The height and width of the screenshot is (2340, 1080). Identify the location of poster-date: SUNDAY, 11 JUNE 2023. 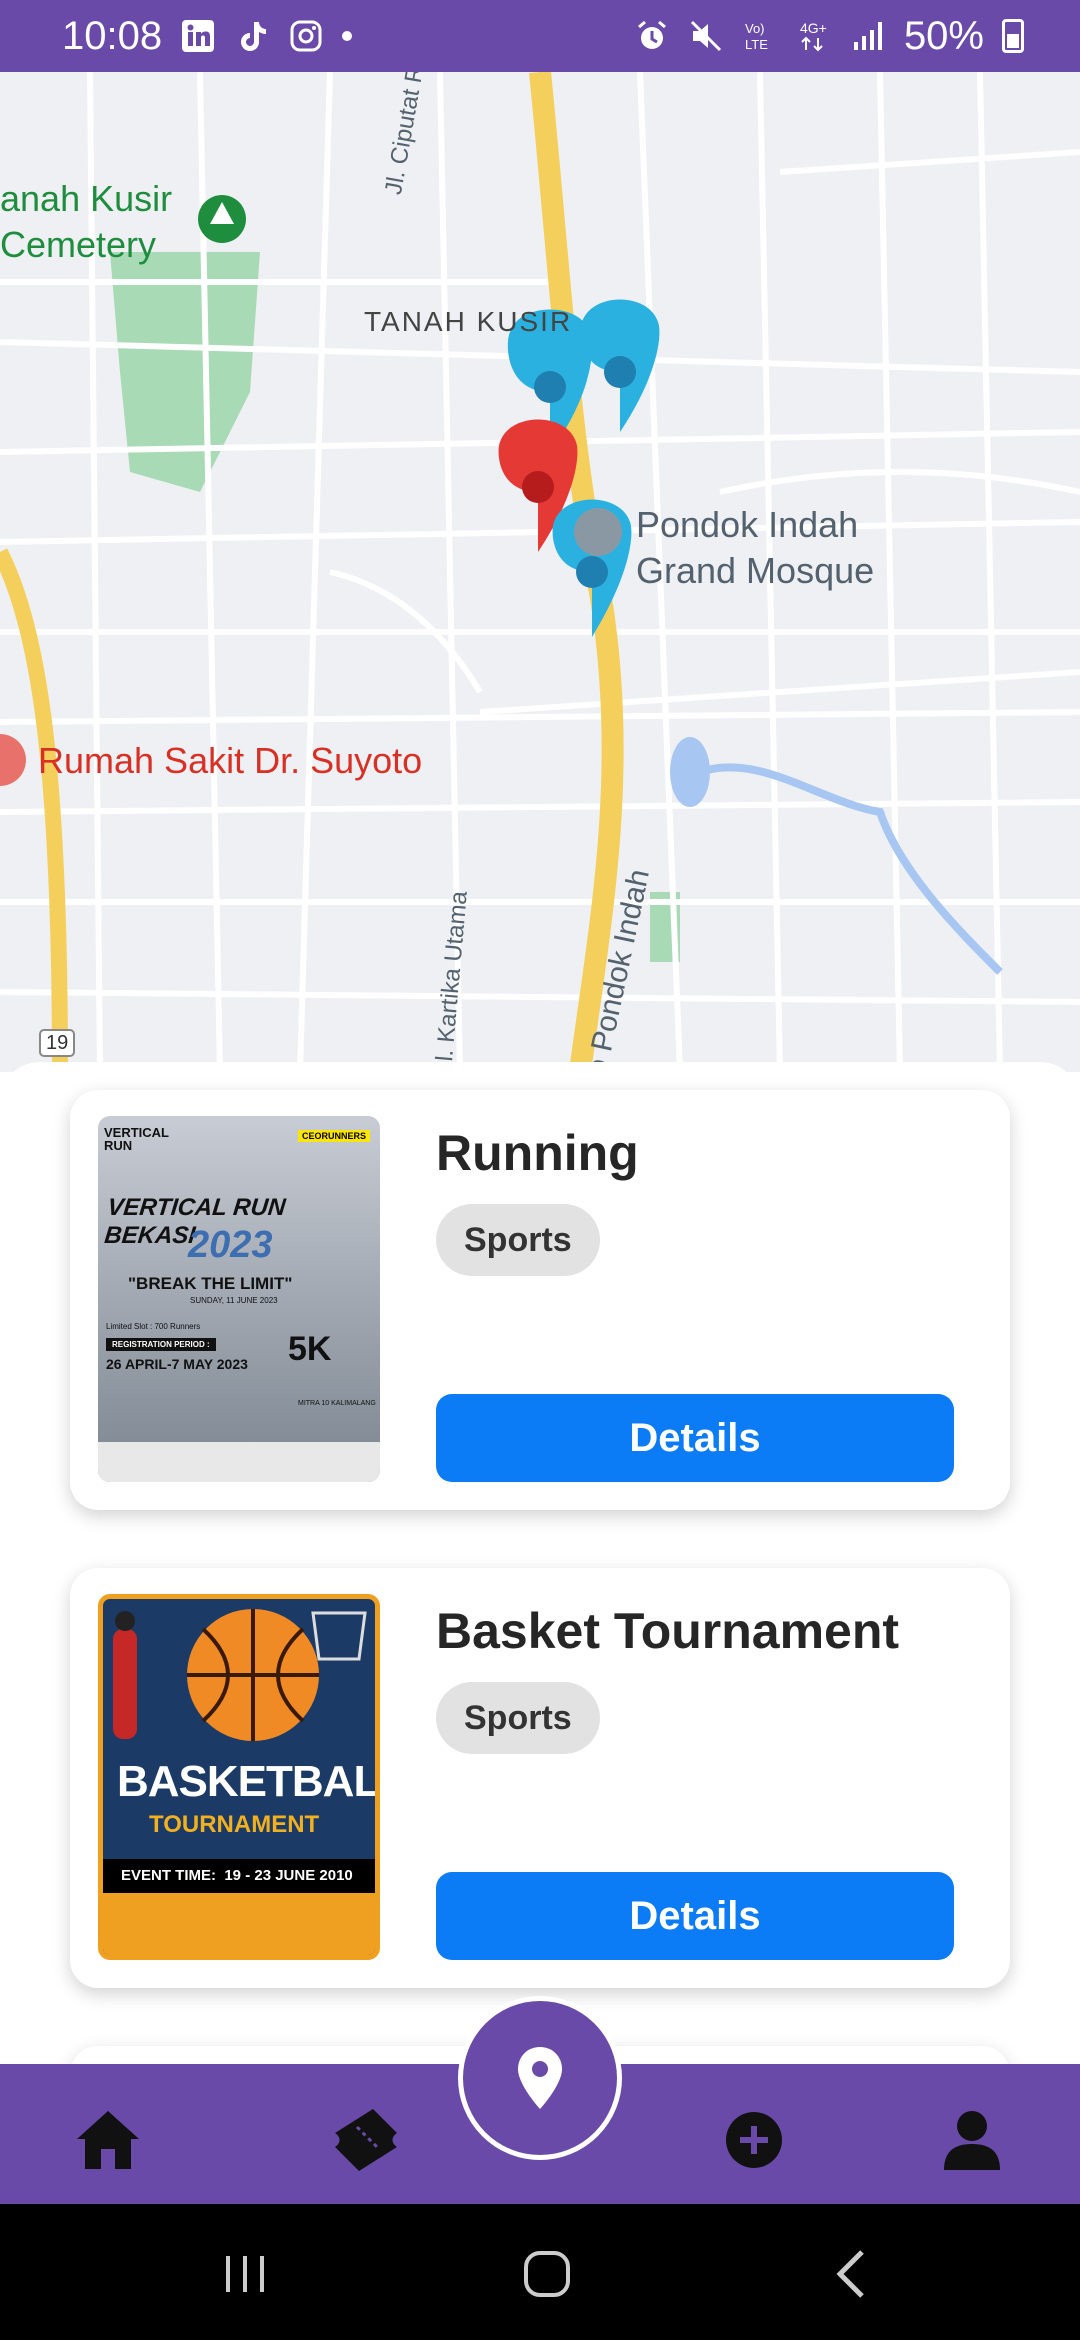
(234, 1300).